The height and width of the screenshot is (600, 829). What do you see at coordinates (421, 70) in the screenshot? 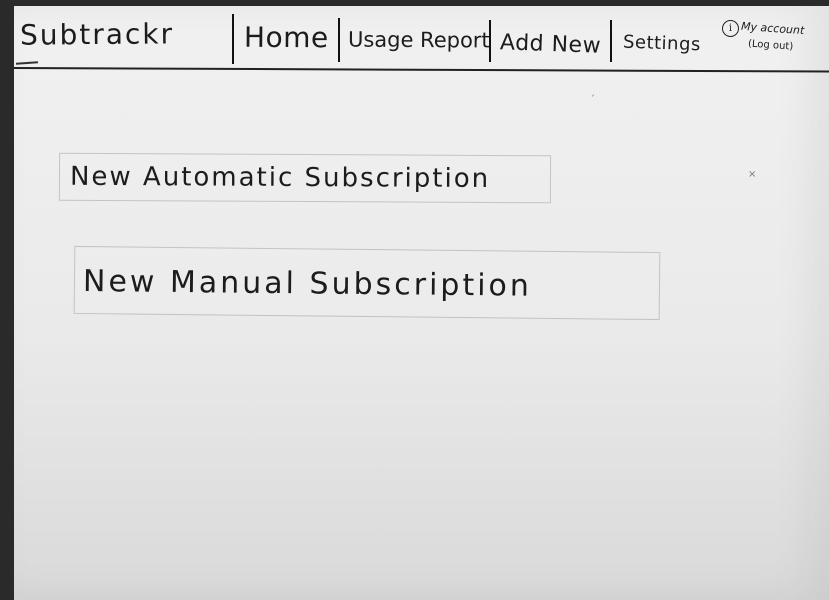
I see `header-divider` at bounding box center [421, 70].